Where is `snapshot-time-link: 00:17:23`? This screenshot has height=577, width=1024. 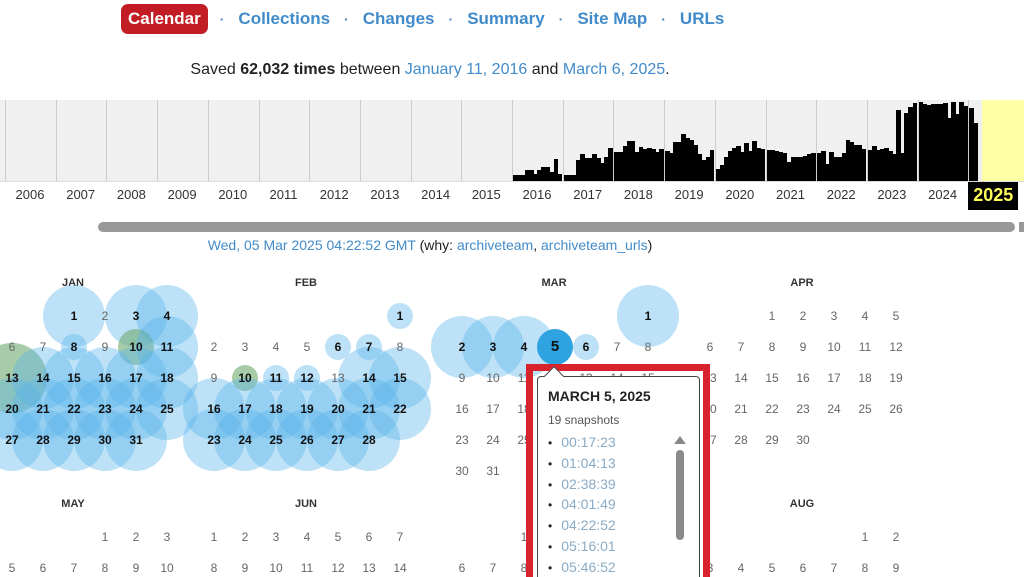 snapshot-time-link: 00:17:23 is located at coordinates (588, 442).